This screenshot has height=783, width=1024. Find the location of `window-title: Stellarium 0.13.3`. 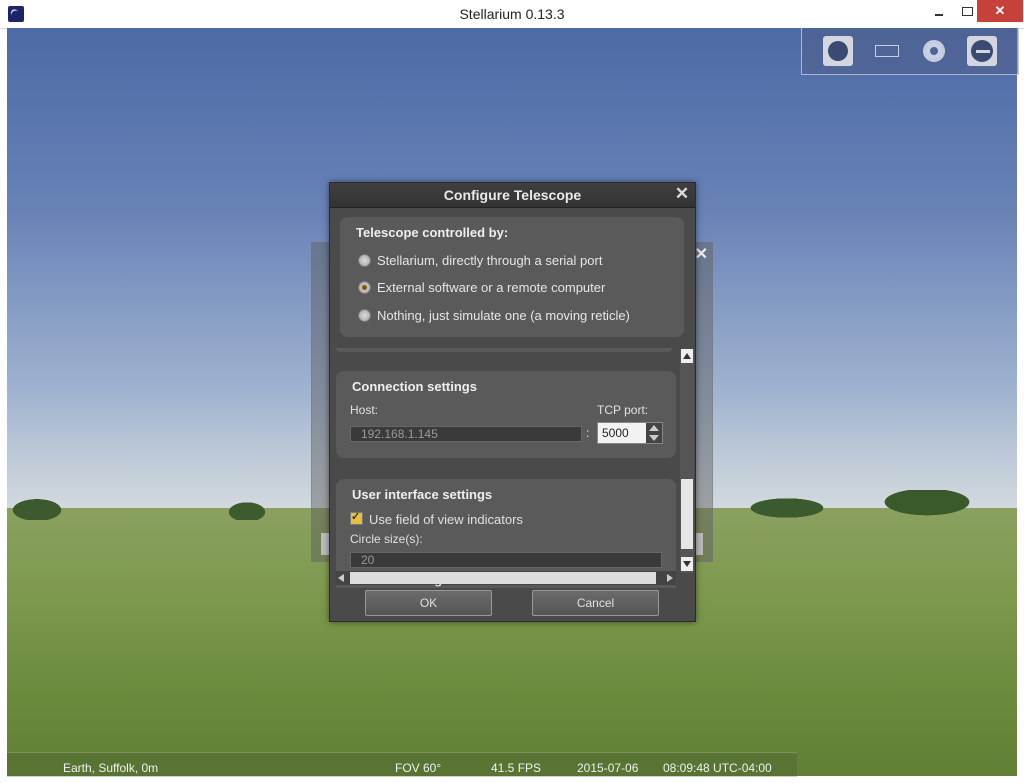

window-title: Stellarium 0.13.3 is located at coordinates (512, 14).